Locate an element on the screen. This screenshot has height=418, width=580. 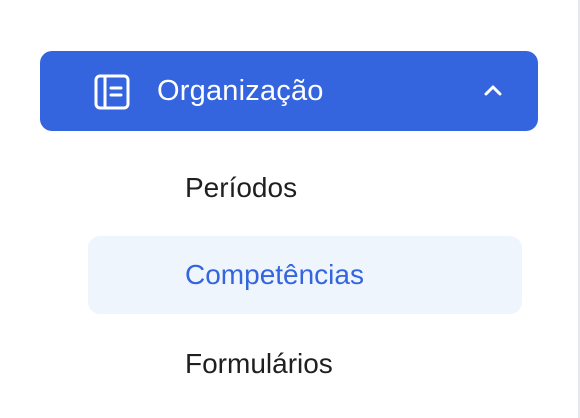
chevron-up-icon is located at coordinates (493, 90).